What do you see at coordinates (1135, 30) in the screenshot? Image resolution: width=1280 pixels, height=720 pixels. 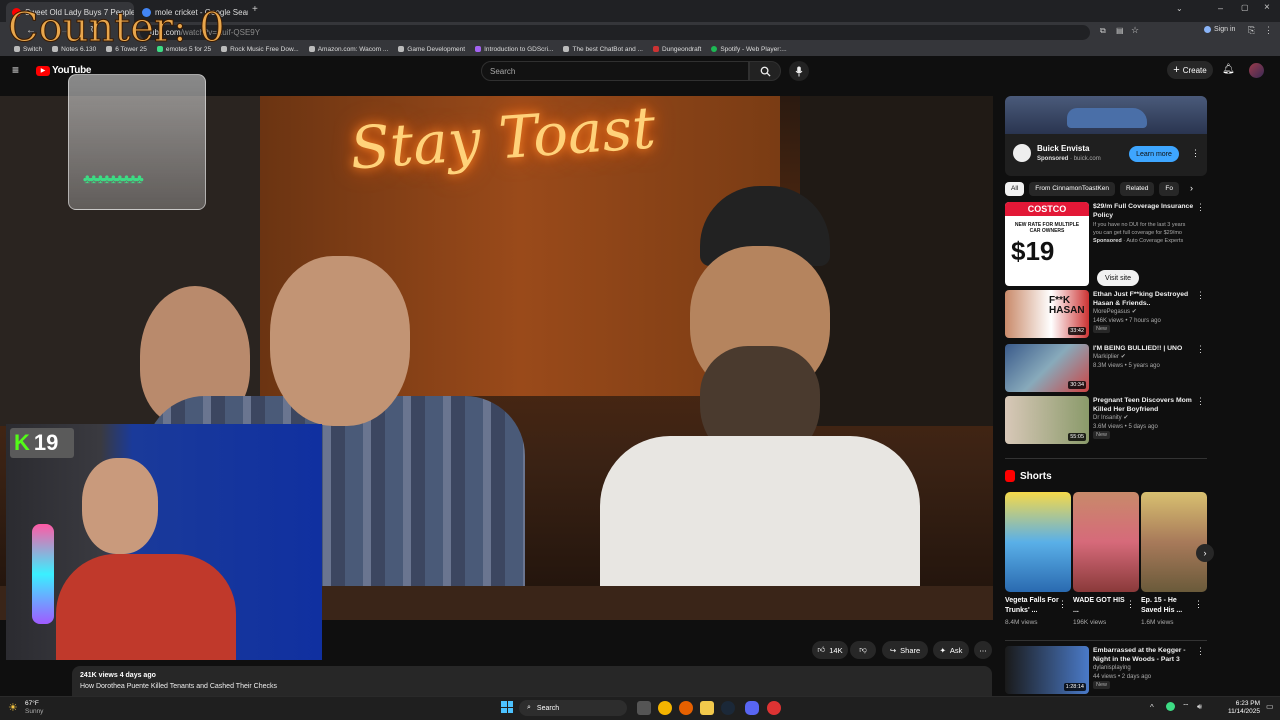 I see `bookmark-star-icon: ☆` at bounding box center [1135, 30].